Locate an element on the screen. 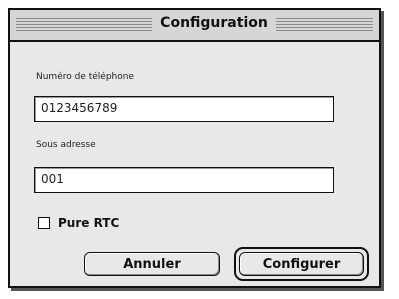  dialog-title: Configuration is located at coordinates (214, 23).